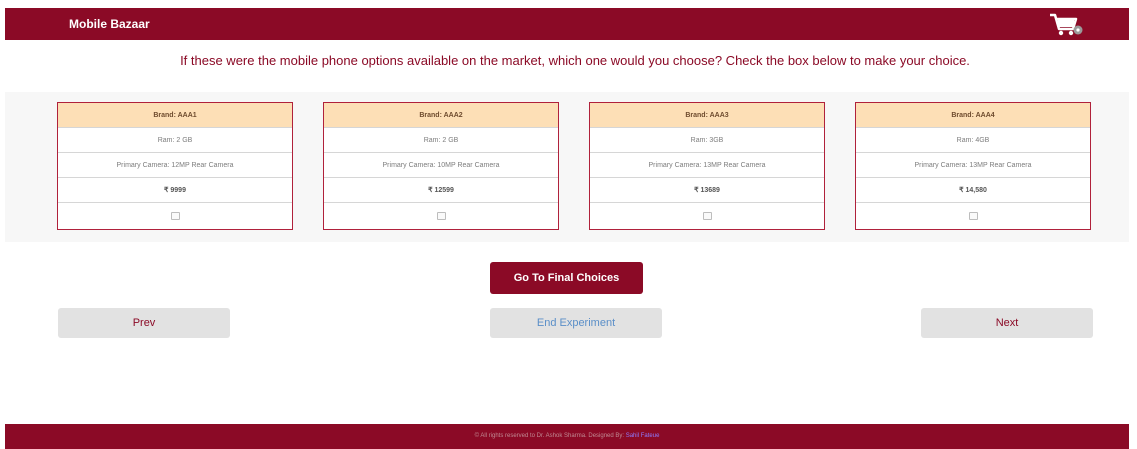 The height and width of the screenshot is (449, 1137). Describe the element at coordinates (973, 140) in the screenshot. I see `card-ram: Ram: 4GB` at that location.